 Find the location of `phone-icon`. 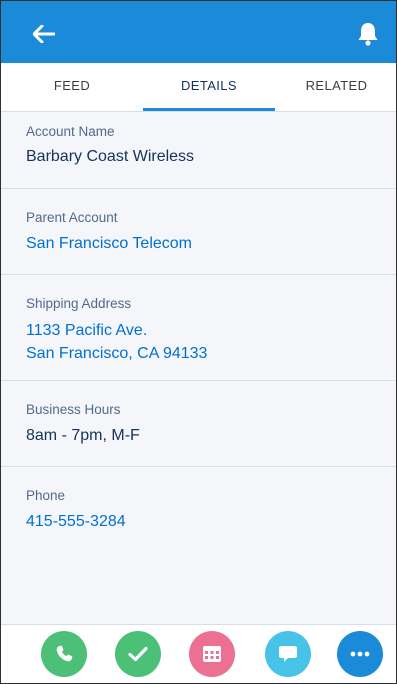

phone-icon is located at coordinates (64, 654).